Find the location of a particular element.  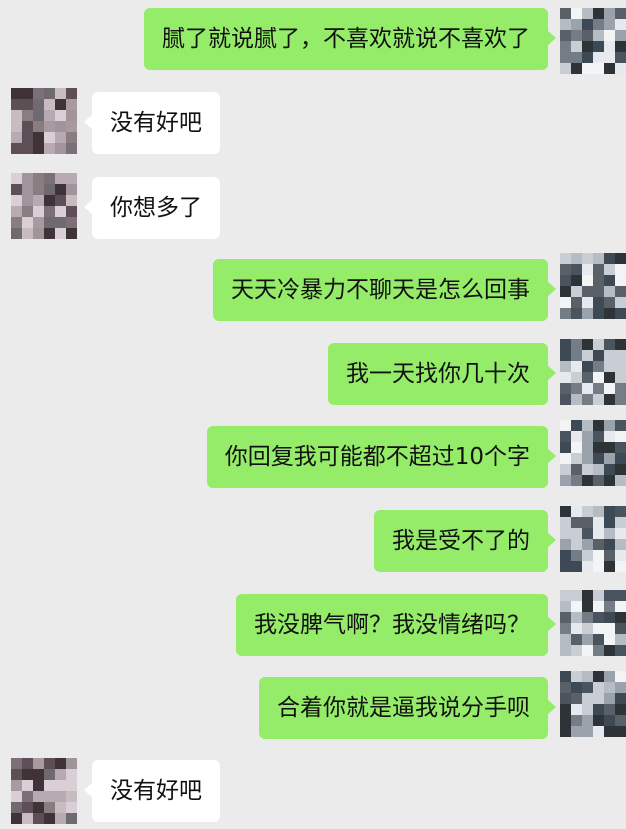

message-bubble-outgoing: 天天冷暴力不聊天是怎么回事 is located at coordinates (384, 290).